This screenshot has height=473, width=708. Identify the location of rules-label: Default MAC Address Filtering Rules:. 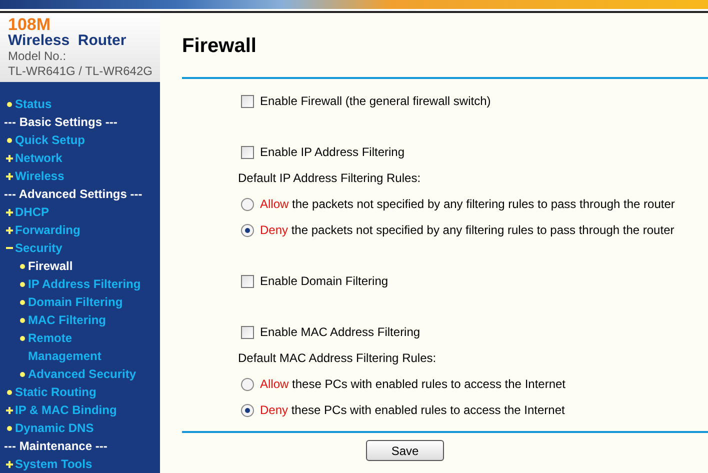
(338, 358).